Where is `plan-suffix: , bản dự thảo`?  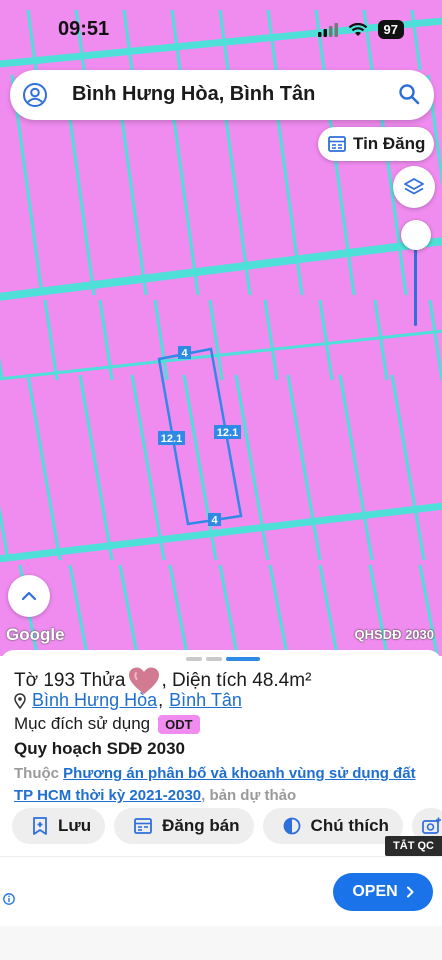
plan-suffix: , bản dự thảo is located at coordinates (249, 795).